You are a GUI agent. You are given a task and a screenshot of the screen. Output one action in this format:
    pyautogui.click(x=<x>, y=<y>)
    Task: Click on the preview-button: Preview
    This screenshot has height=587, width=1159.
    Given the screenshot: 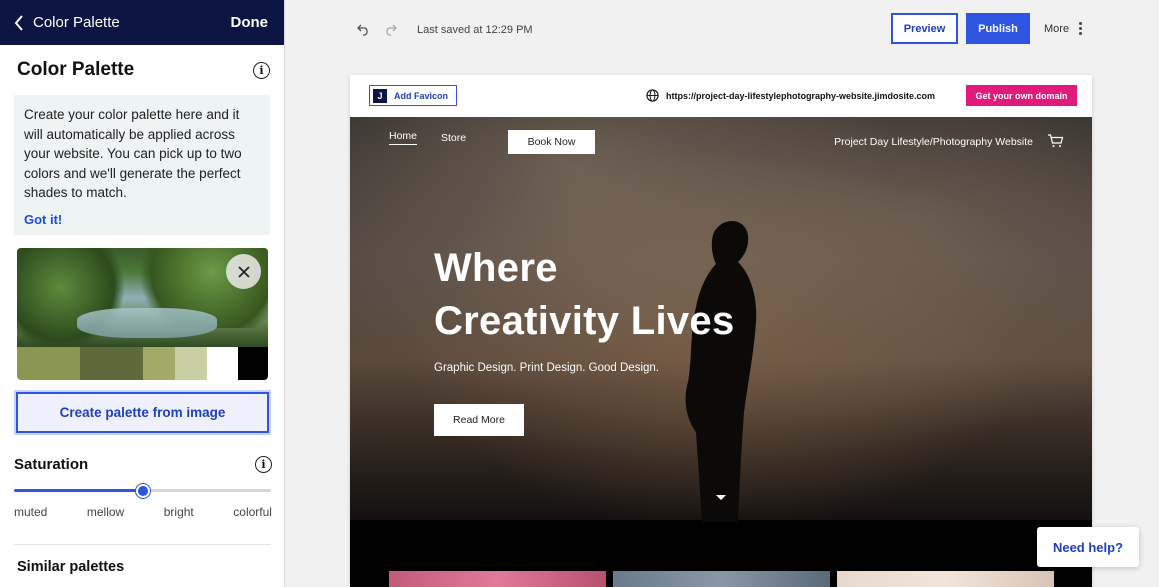 What is the action you would take?
    pyautogui.click(x=924, y=28)
    